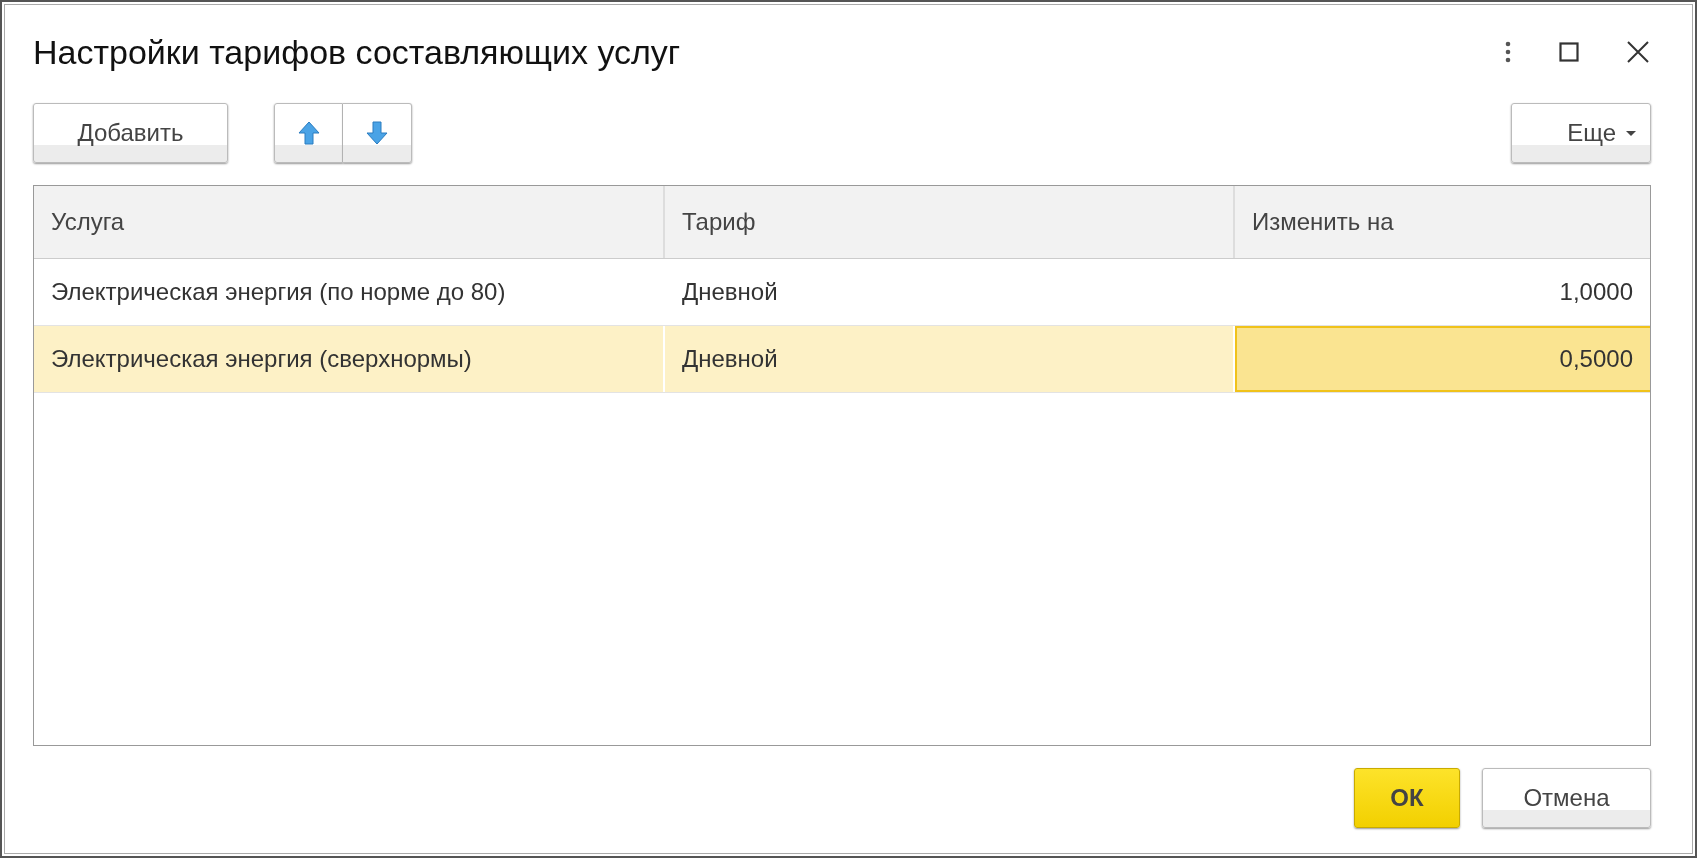  Describe the element at coordinates (357, 52) in the screenshot. I see `window-title: Настройки тарифов составляющих услуг` at that location.